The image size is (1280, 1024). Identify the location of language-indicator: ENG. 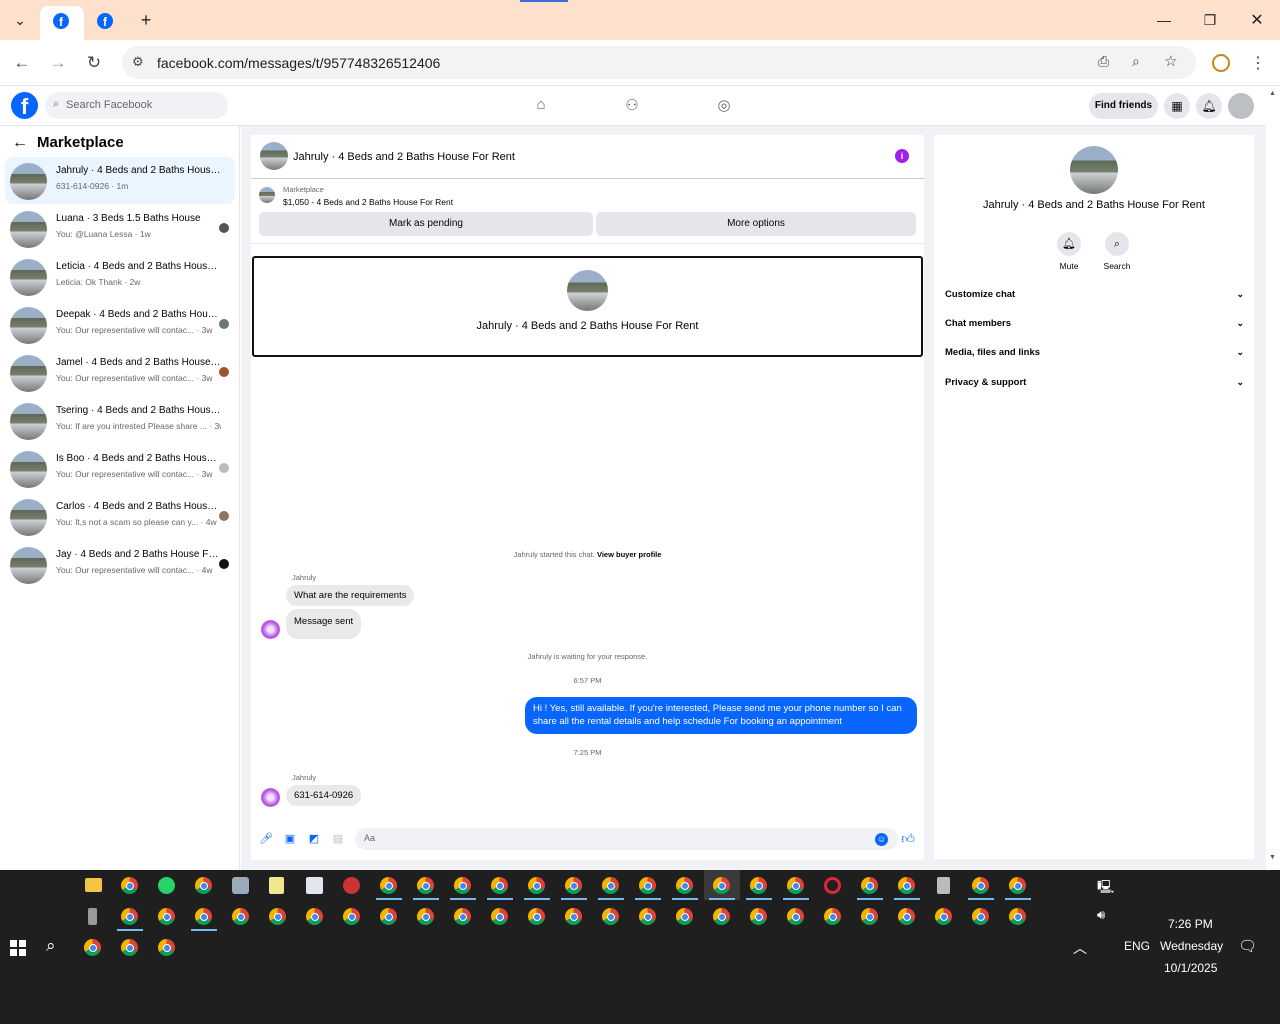
(1137, 946).